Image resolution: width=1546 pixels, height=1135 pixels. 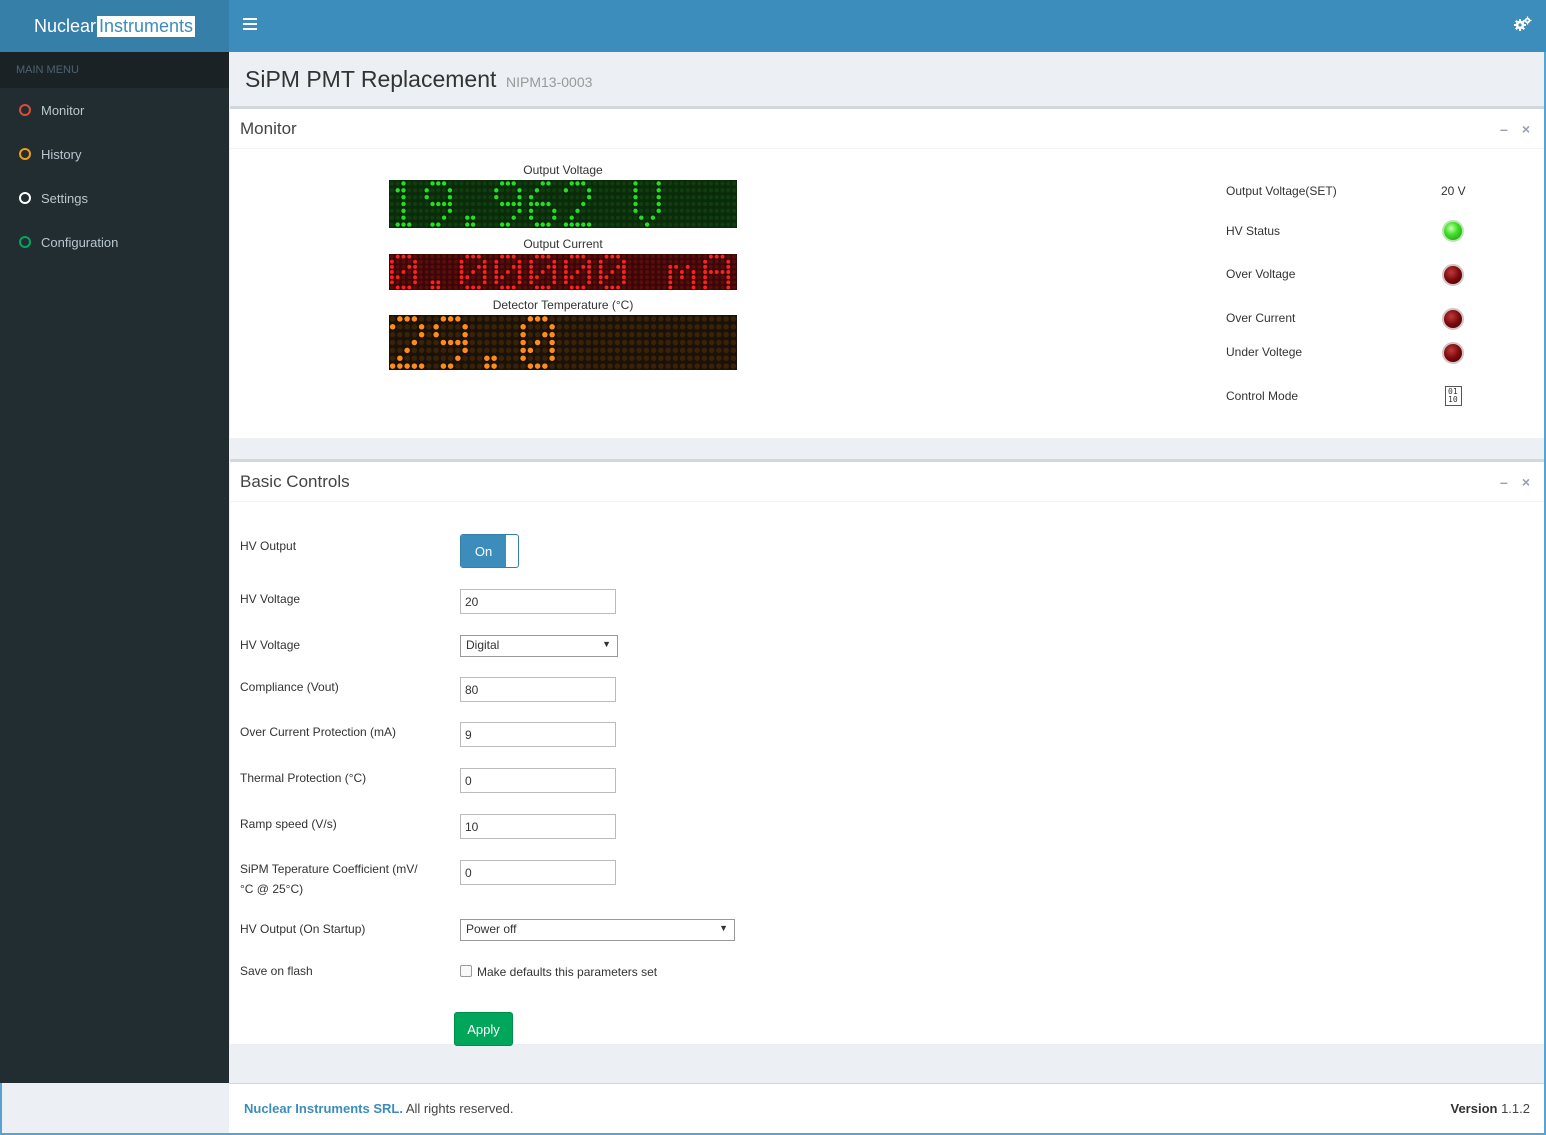 I want to click on tempco-label-line1: SiPM Teperature Coefficient (mV/, so click(x=329, y=869).